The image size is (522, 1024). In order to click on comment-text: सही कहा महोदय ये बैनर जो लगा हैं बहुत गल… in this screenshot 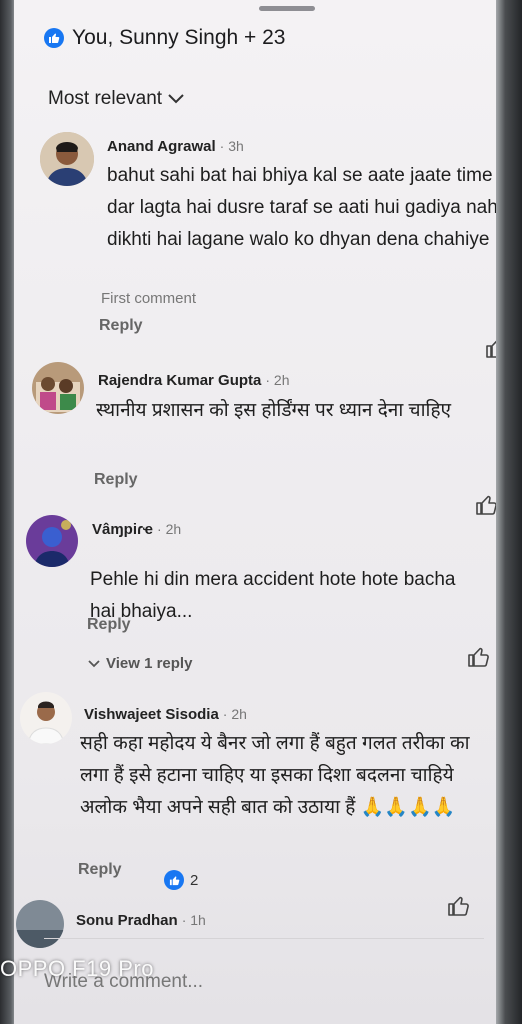, I will do `click(275, 775)`.